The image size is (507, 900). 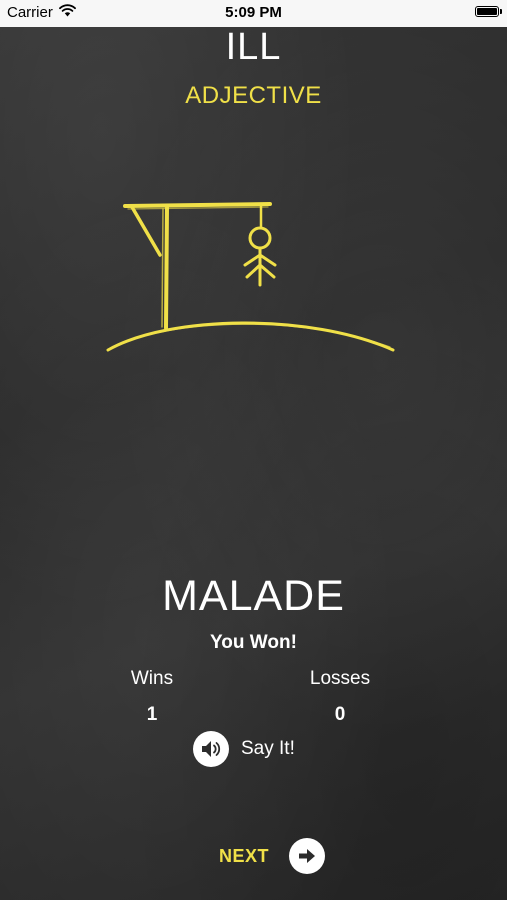 I want to click on say-it-button: Say It!, so click(x=244, y=749).